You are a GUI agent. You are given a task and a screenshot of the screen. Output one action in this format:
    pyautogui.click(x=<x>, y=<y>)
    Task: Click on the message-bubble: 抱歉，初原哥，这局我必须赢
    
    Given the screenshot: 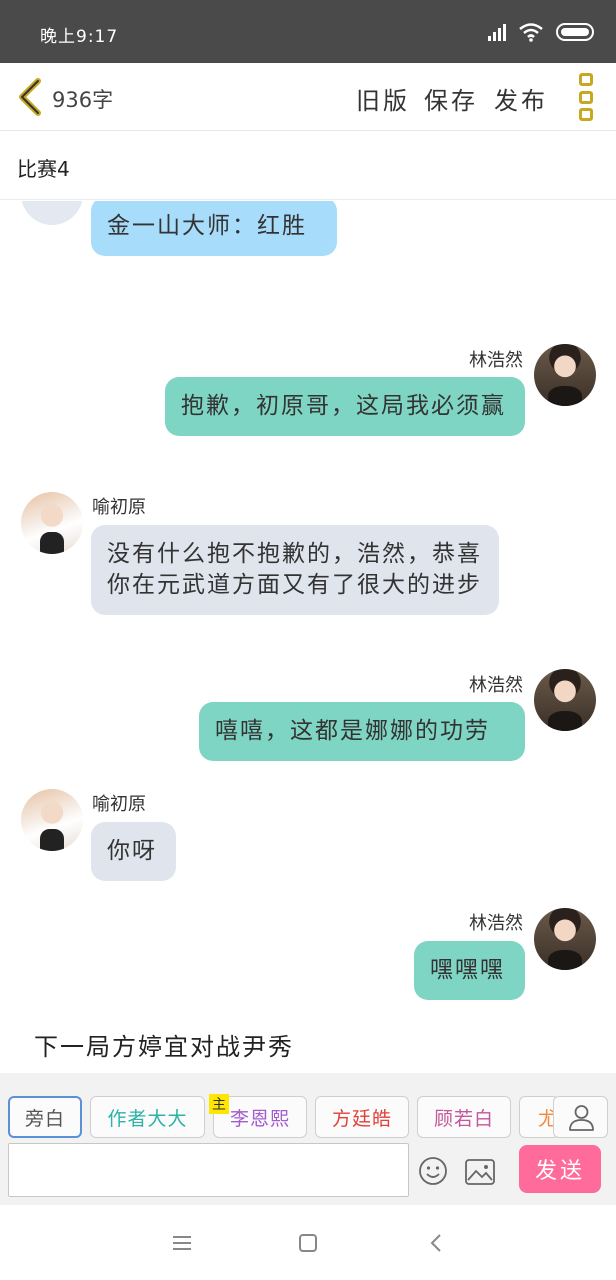 What is the action you would take?
    pyautogui.click(x=345, y=406)
    